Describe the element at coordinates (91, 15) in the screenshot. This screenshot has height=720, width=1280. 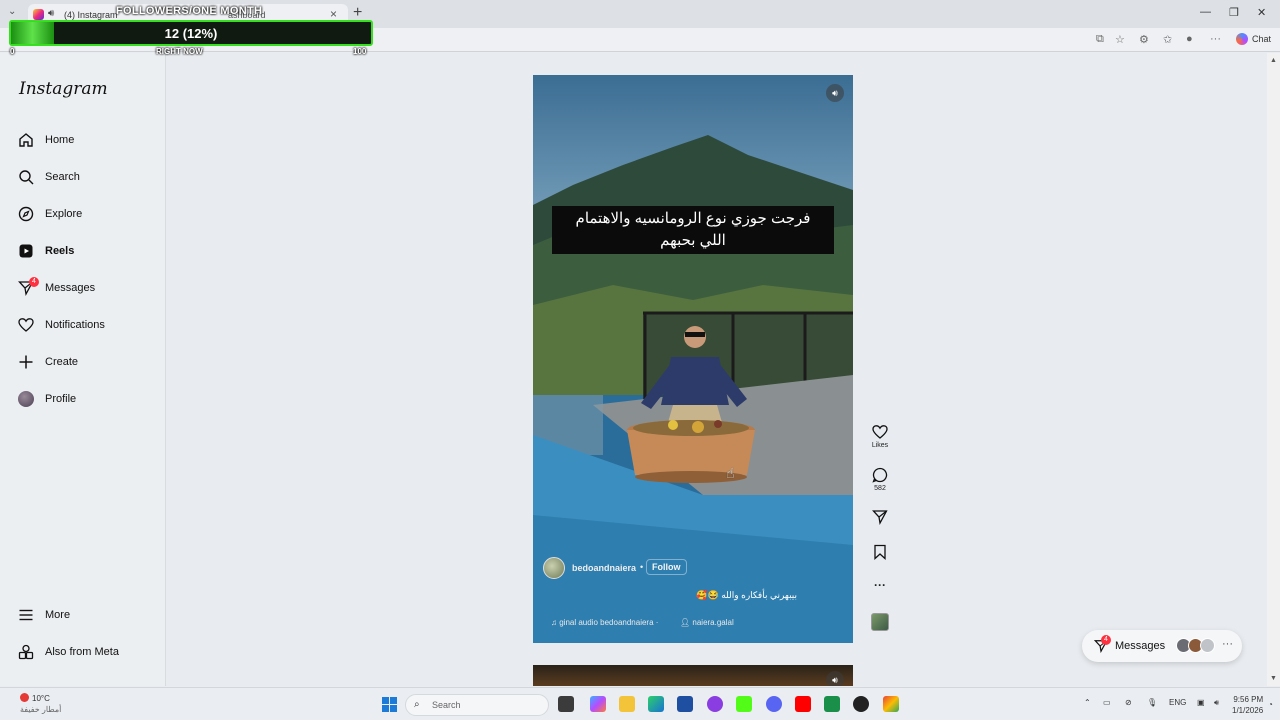
I see `tab-title: (4) Instagram` at that location.